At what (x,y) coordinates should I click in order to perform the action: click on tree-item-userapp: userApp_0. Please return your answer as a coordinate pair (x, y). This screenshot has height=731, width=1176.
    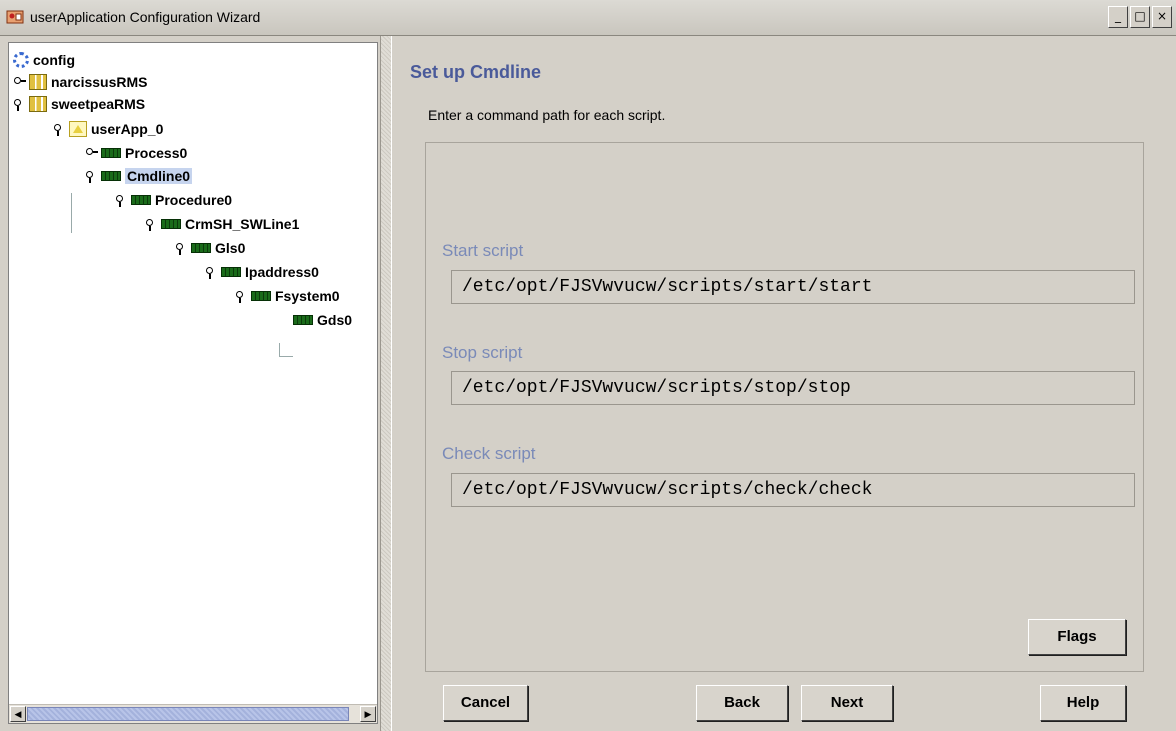
    Looking at the image, I should click on (108, 129).